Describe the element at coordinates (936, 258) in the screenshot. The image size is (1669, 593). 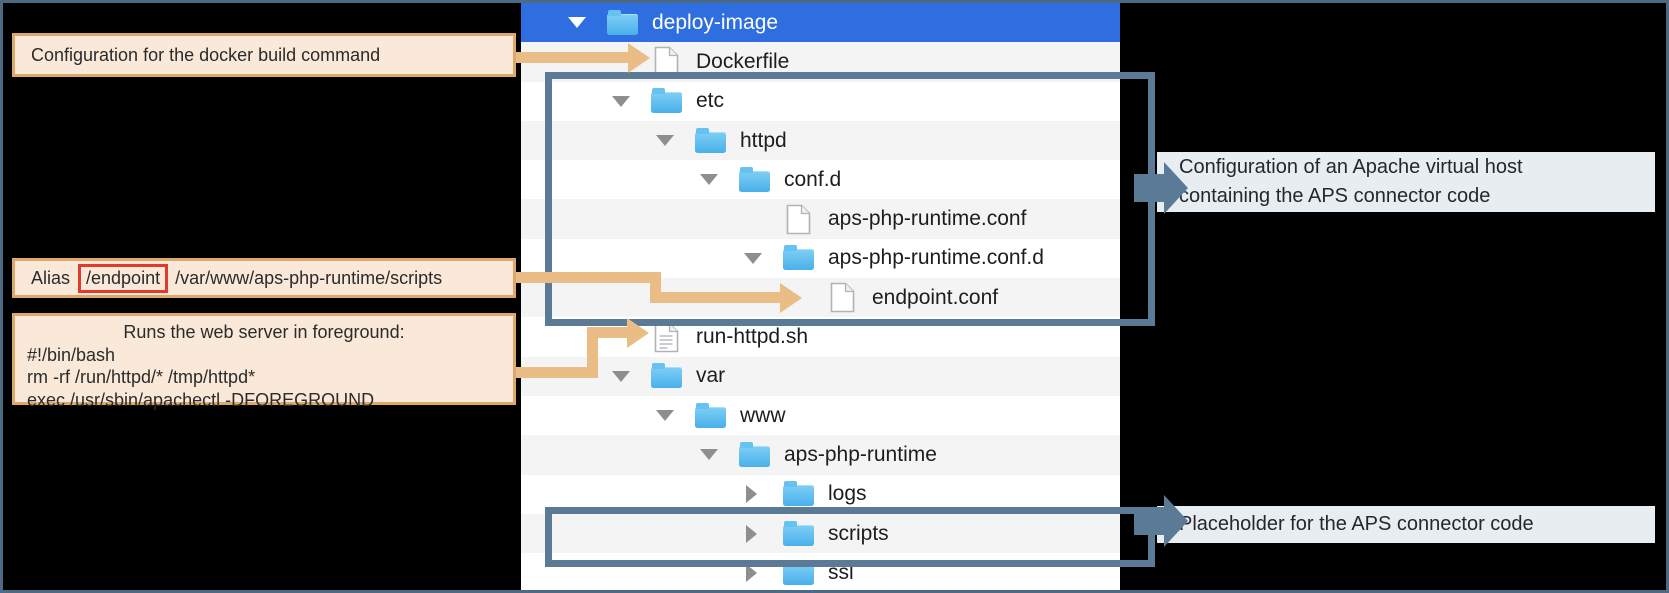
I see `tree-row-label: aps-php-runtime.conf.d` at that location.